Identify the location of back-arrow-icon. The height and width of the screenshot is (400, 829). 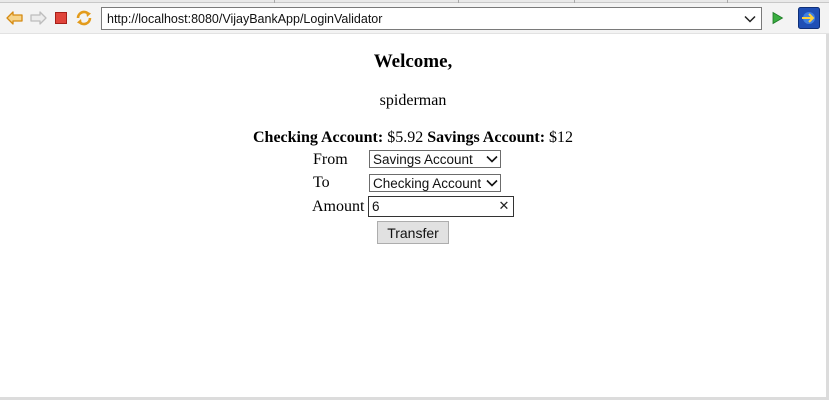
(14, 18).